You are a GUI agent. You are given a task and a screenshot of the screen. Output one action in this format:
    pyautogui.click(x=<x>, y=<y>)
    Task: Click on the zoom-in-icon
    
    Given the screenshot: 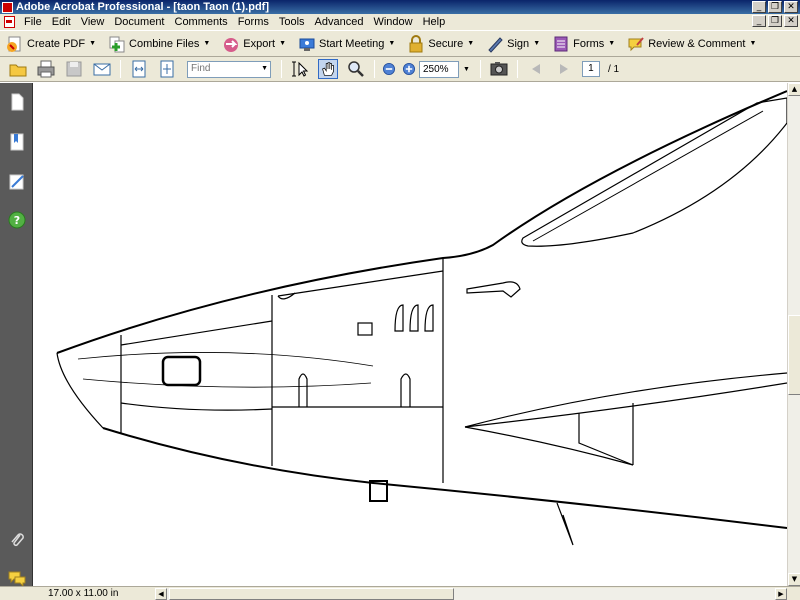 What is the action you would take?
    pyautogui.click(x=409, y=69)
    